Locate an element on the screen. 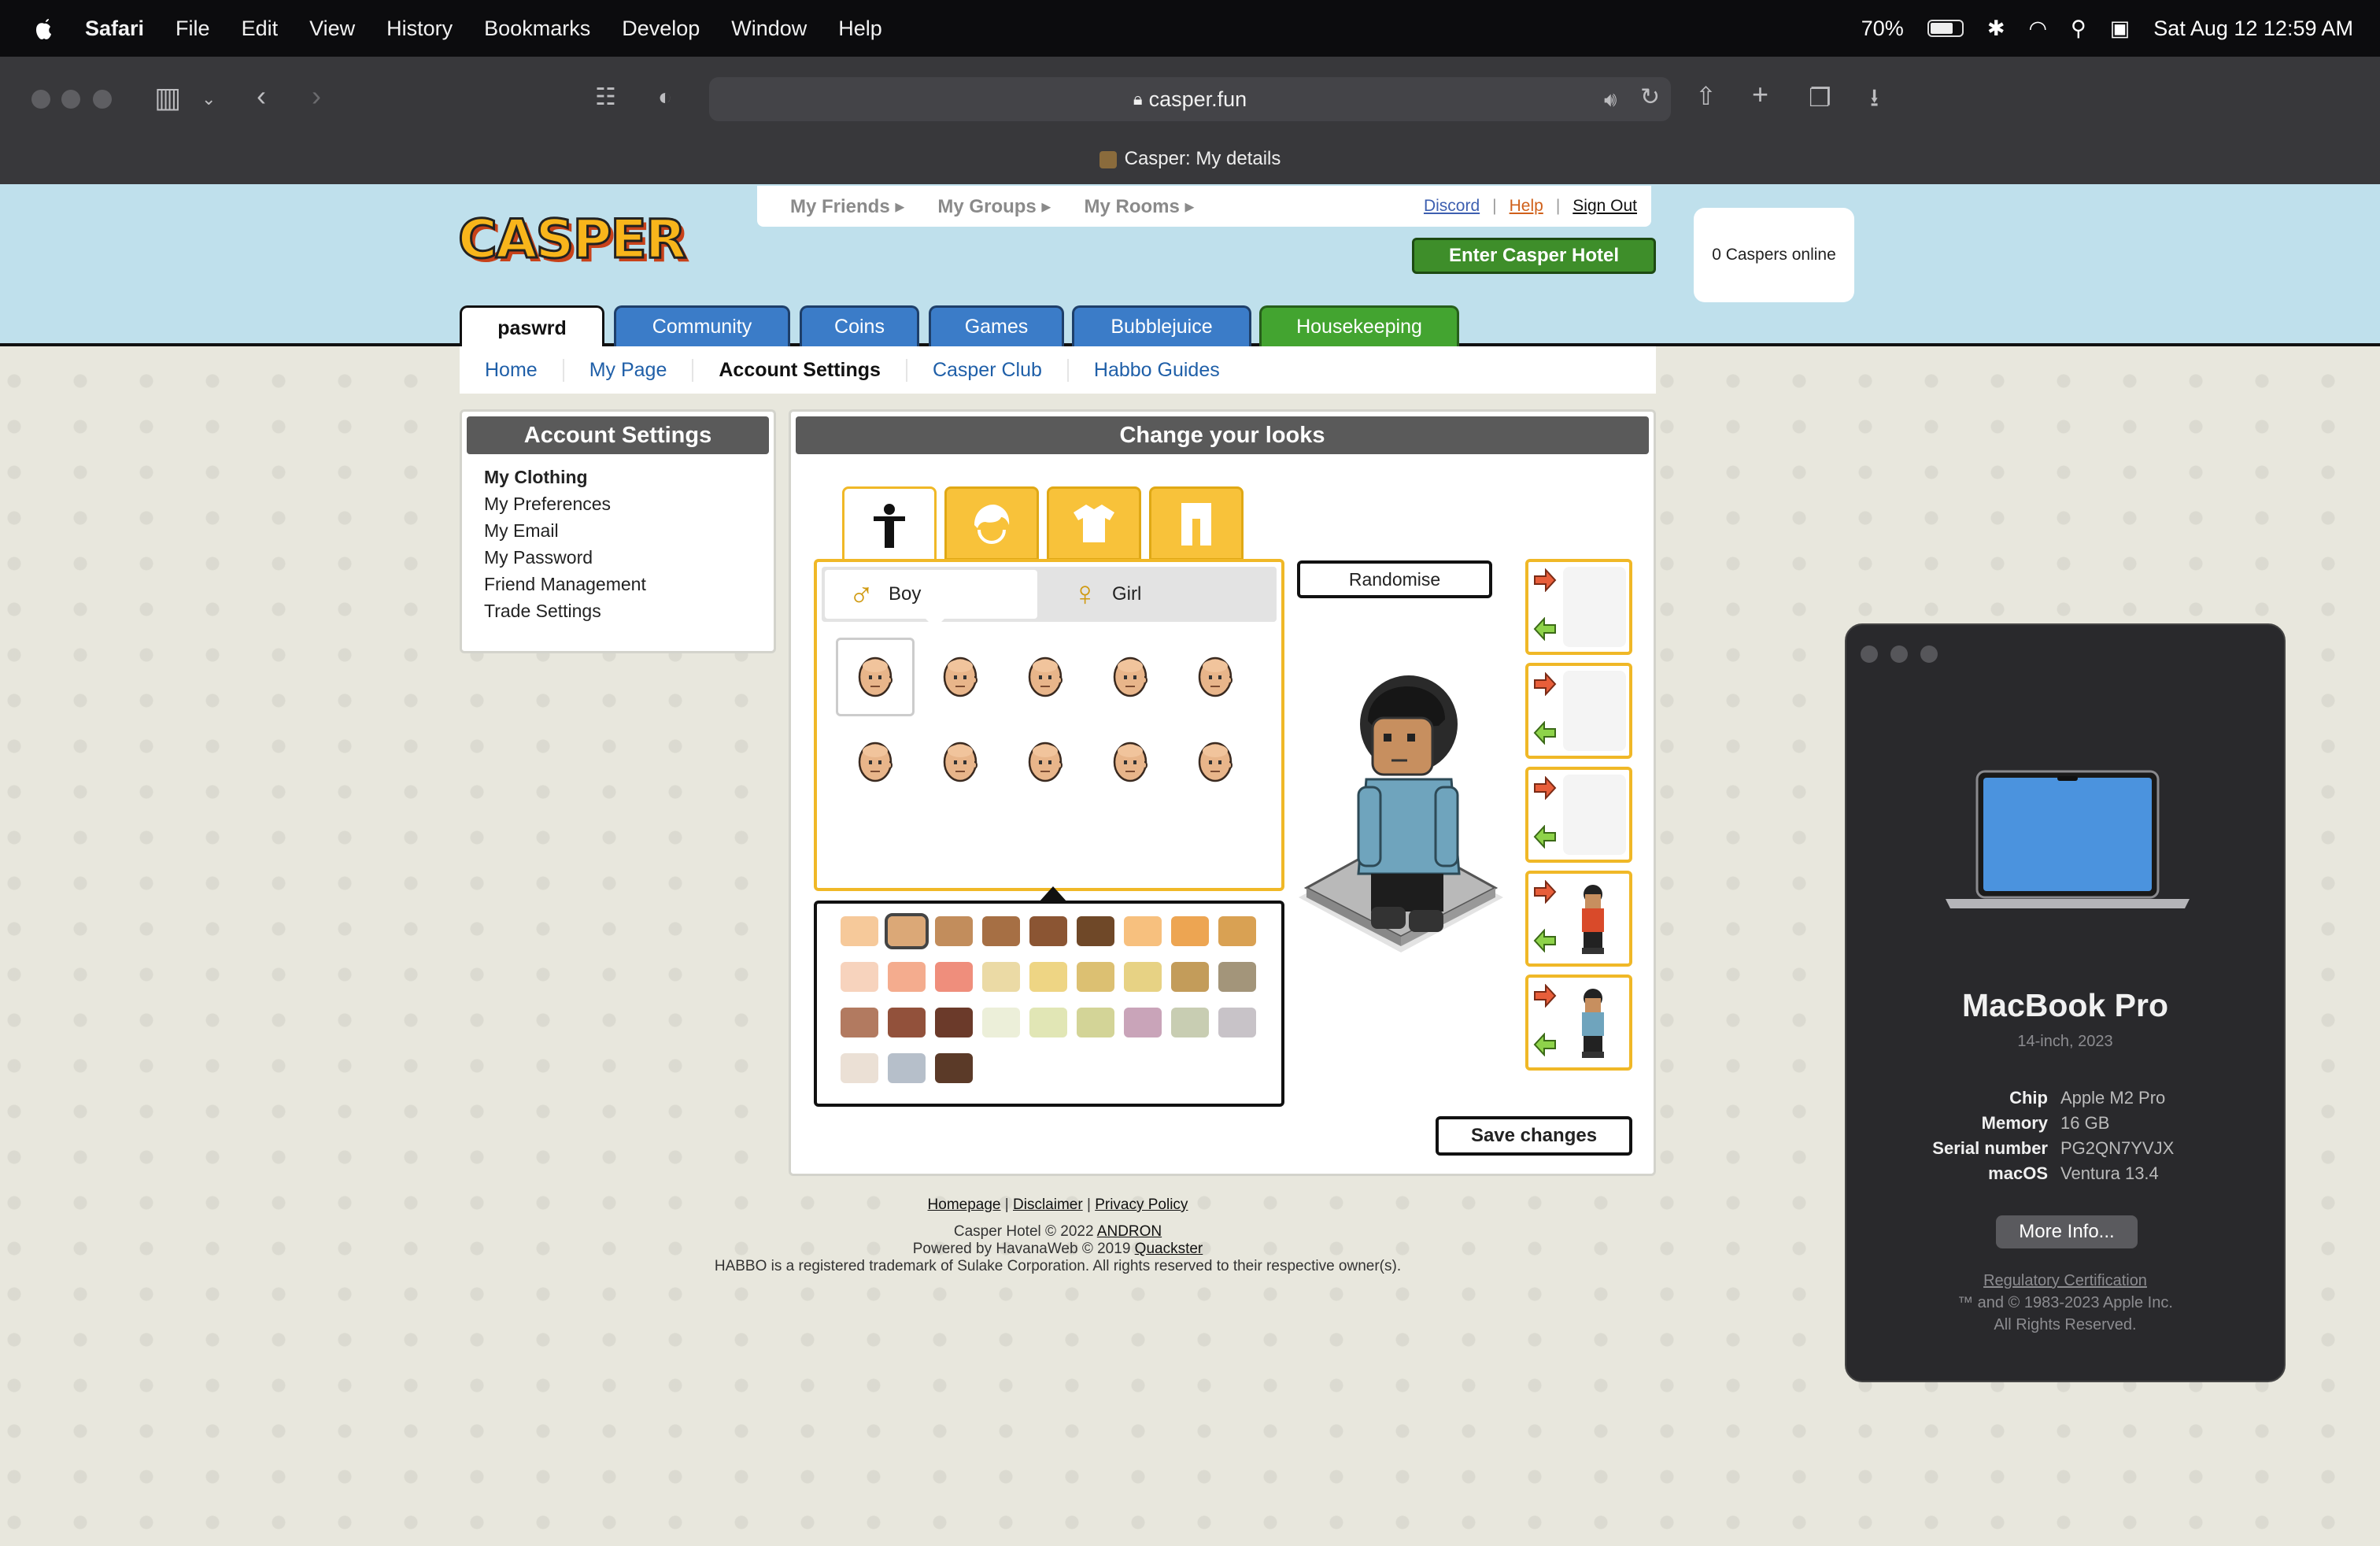  tab-top is located at coordinates (1094, 523).